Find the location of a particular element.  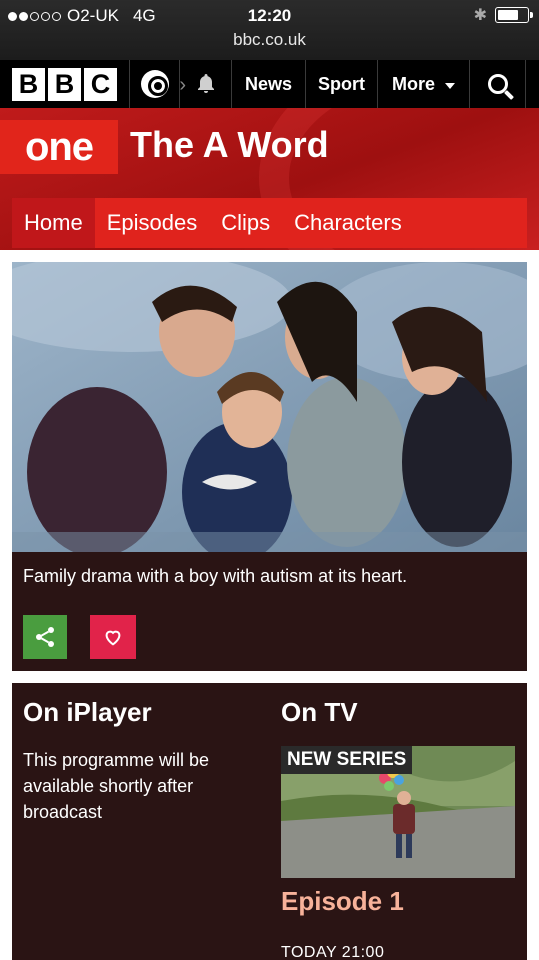

search-button is located at coordinates (498, 84).